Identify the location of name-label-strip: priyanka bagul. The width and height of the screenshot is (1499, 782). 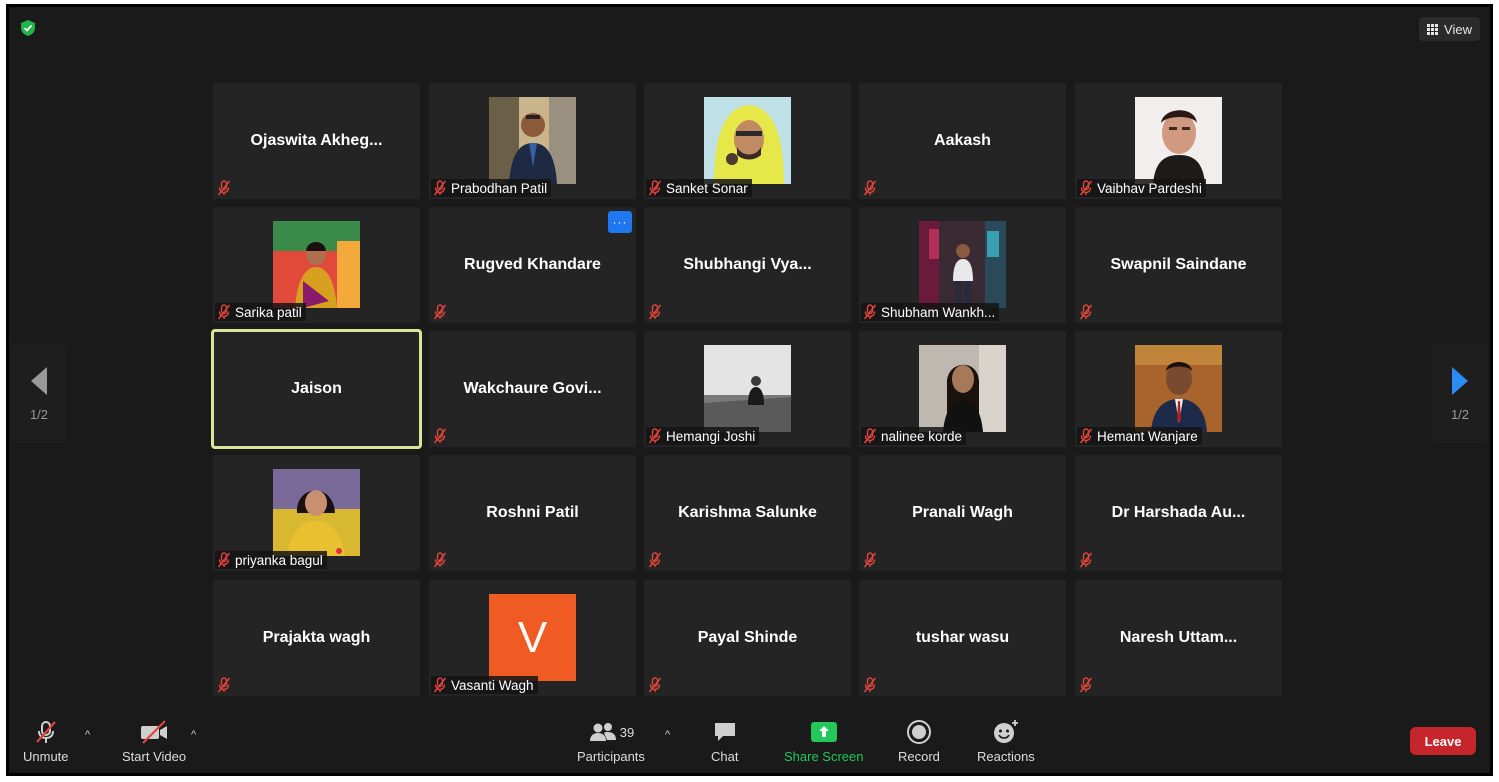
(271, 560).